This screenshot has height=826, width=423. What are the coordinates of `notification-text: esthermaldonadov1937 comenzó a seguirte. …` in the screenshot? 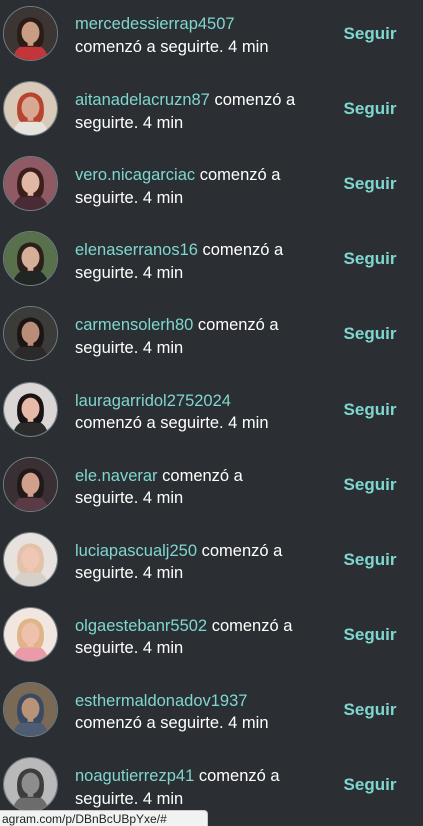 It's located at (192, 712).